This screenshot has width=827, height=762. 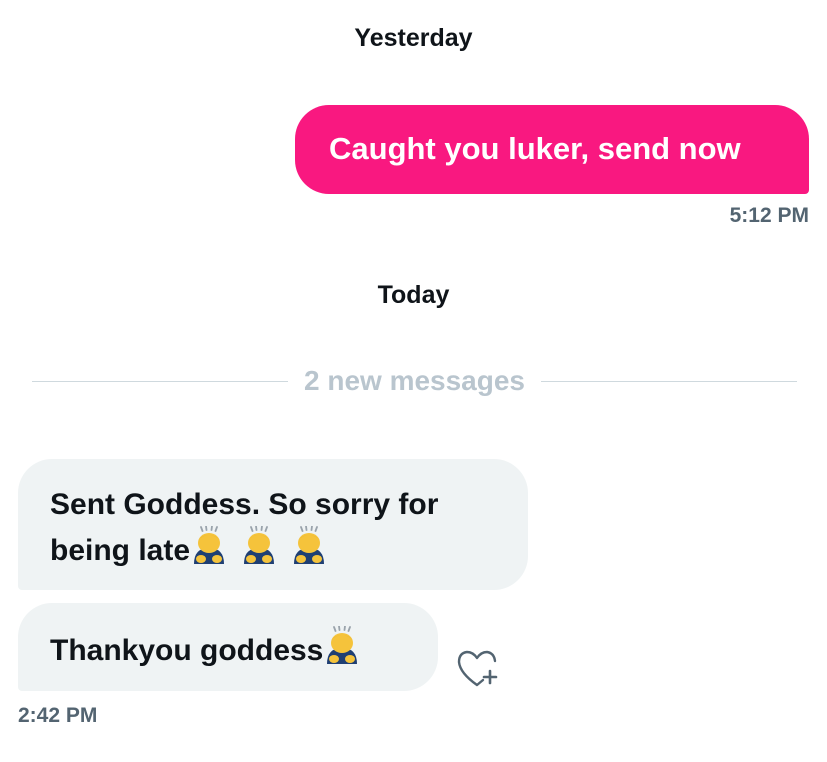 What do you see at coordinates (478, 670) in the screenshot?
I see `add-reaction-button` at bounding box center [478, 670].